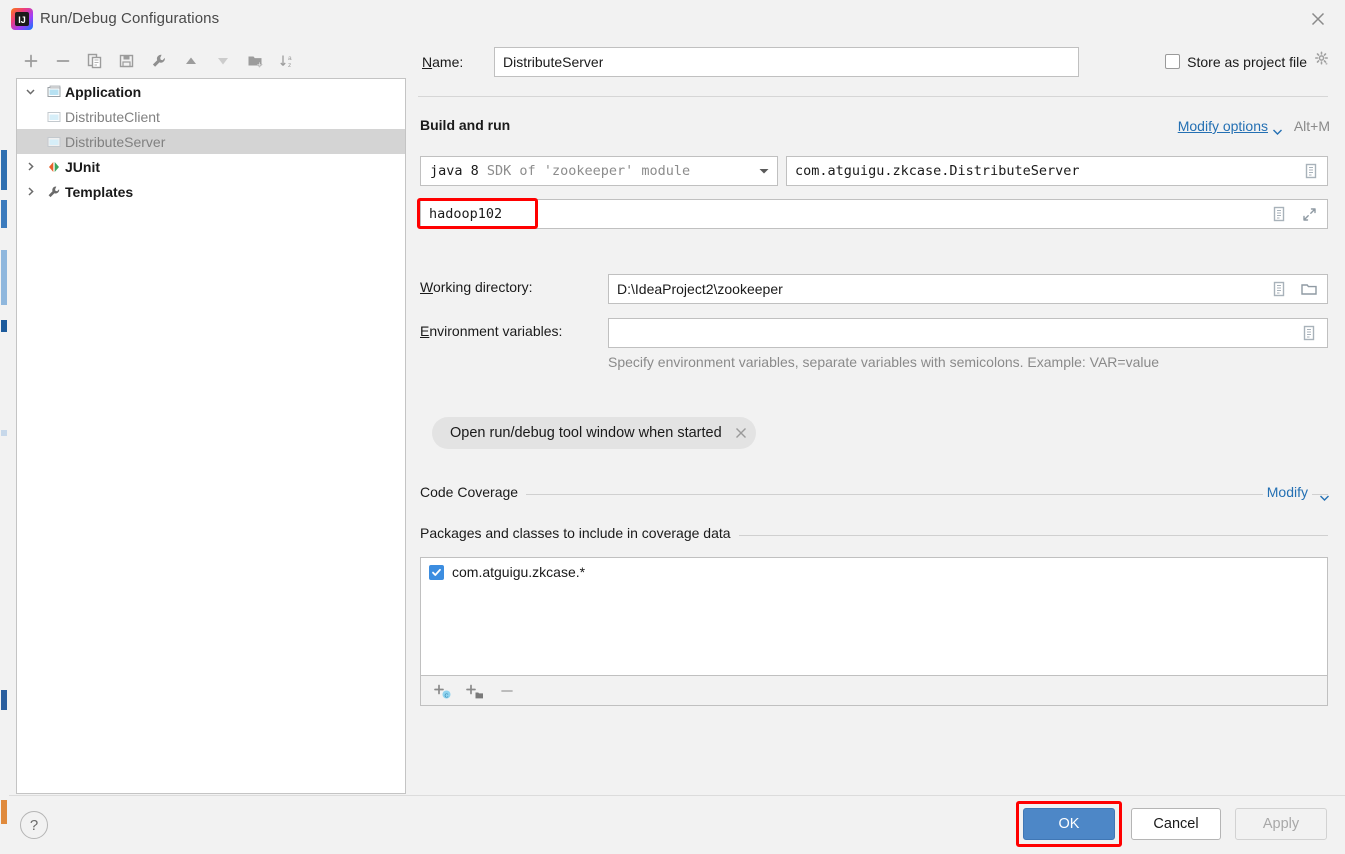 This screenshot has width=1345, height=854. I want to click on move-up-button, so click(191, 61).